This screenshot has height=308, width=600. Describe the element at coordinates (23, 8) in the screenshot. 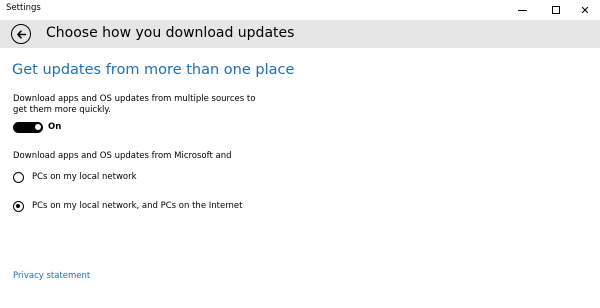

I see `window-title: Settings` at that location.